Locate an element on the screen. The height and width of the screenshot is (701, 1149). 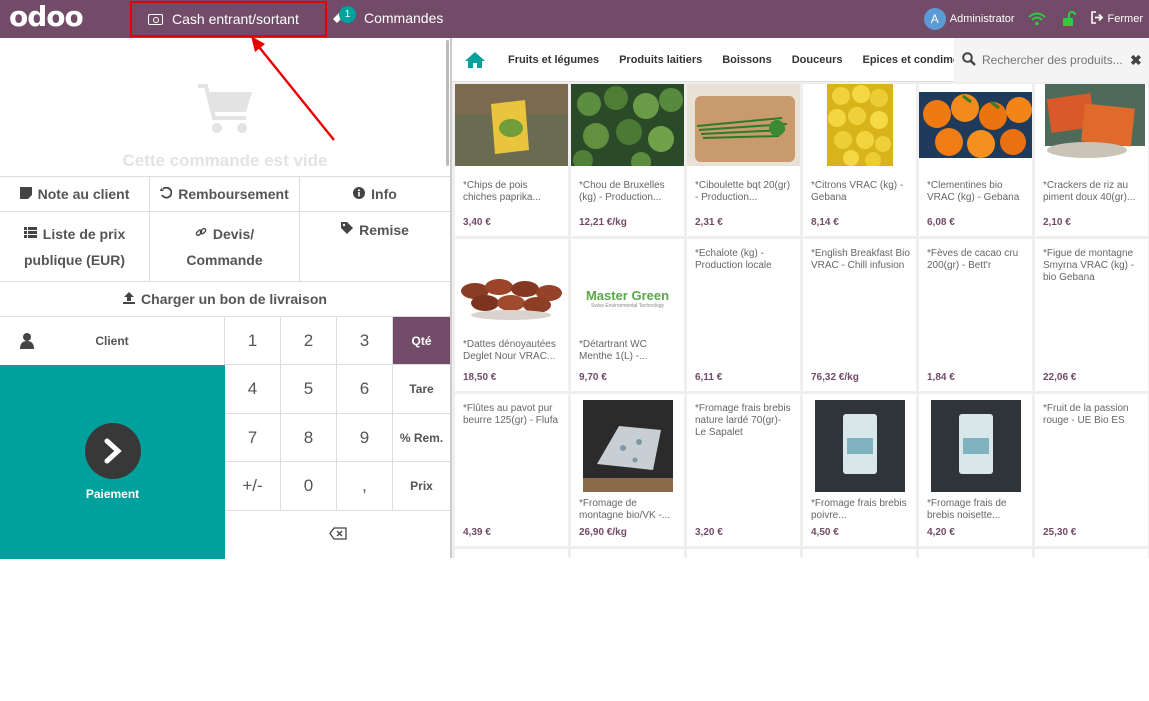
cash-in-out-button: Cash entrant/sortant is located at coordinates (228, 19).